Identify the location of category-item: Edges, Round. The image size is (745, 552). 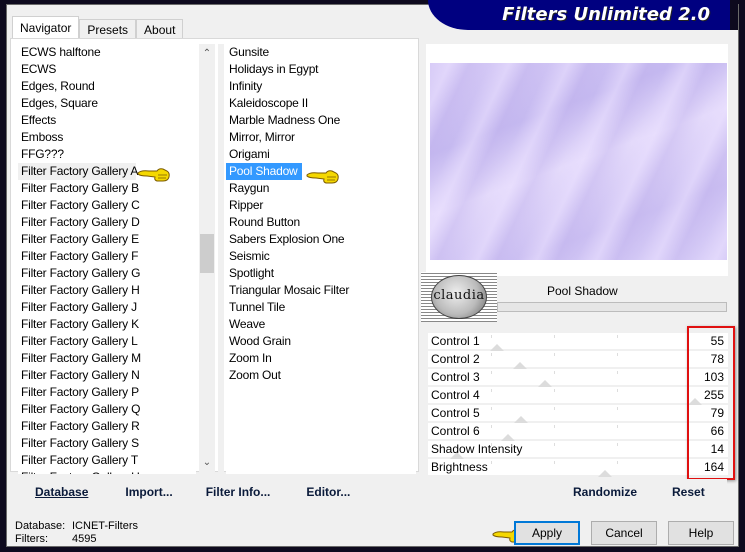
(107, 86).